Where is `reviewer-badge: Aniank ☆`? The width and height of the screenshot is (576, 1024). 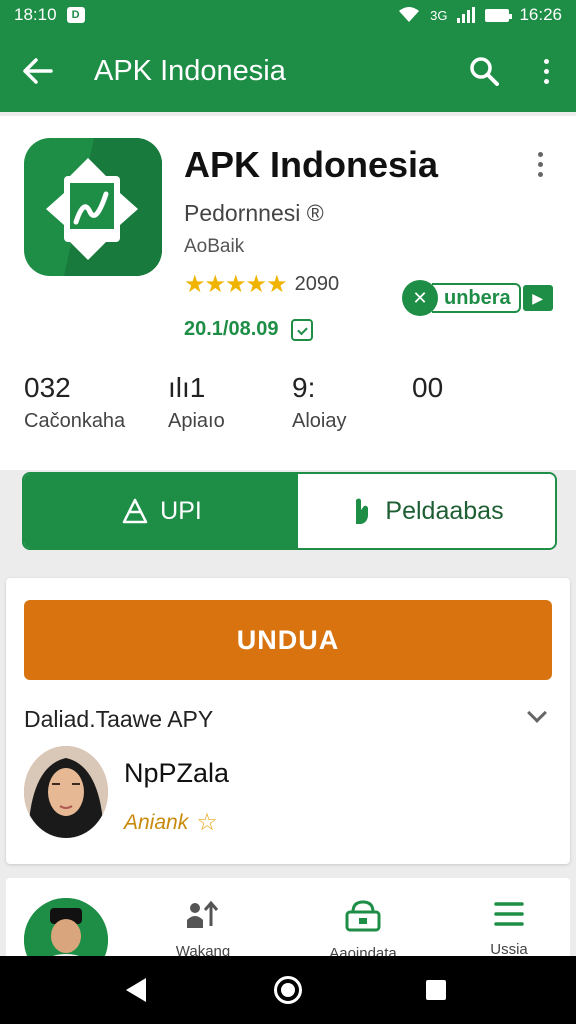 reviewer-badge: Aniank ☆ is located at coordinates (171, 822).